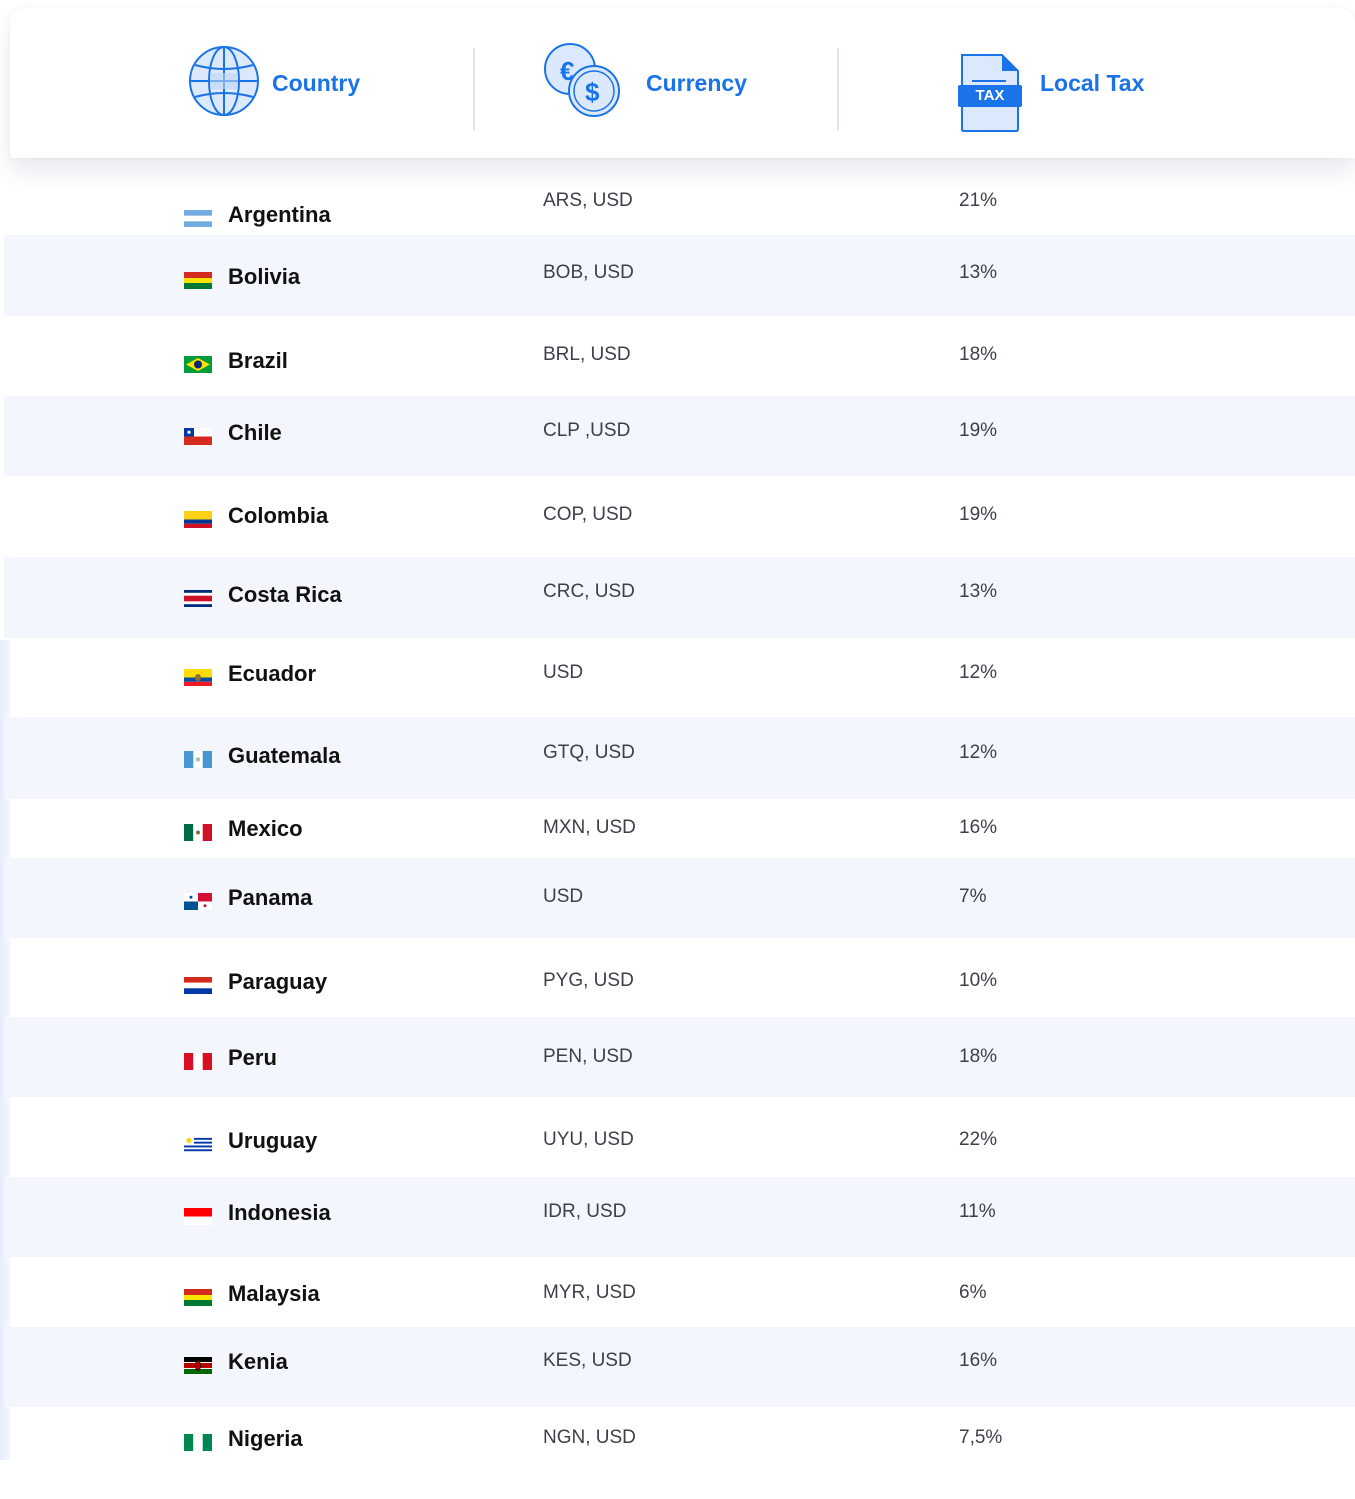 The height and width of the screenshot is (1499, 1355). I want to click on tax-document-icon: TAX, so click(990, 93).